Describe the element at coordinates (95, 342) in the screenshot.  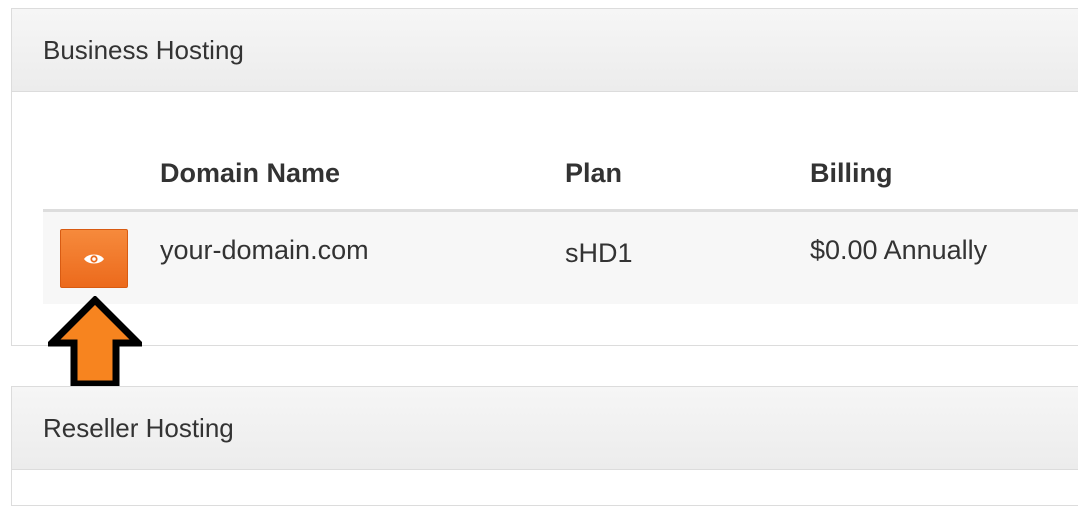
I see `up-arrow-icon` at that location.